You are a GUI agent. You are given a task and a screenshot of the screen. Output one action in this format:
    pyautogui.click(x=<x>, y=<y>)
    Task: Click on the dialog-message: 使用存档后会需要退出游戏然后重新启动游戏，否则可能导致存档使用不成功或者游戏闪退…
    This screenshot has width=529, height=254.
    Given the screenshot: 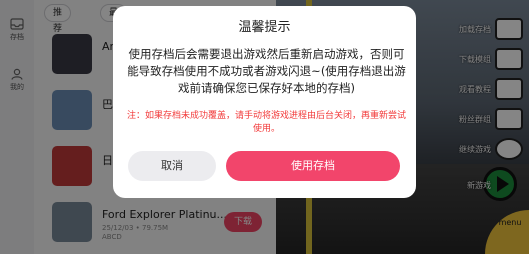 What is the action you would take?
    pyautogui.click(x=266, y=71)
    